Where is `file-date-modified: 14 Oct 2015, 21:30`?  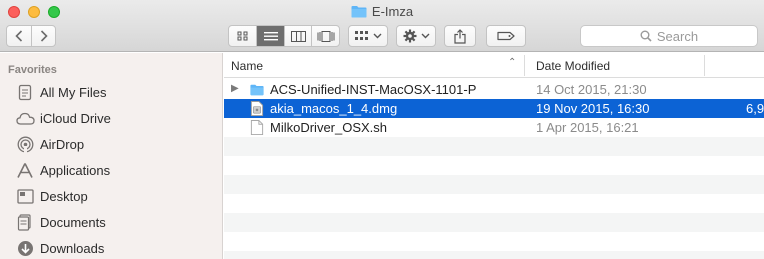 file-date-modified: 14 Oct 2015, 21:30 is located at coordinates (591, 89).